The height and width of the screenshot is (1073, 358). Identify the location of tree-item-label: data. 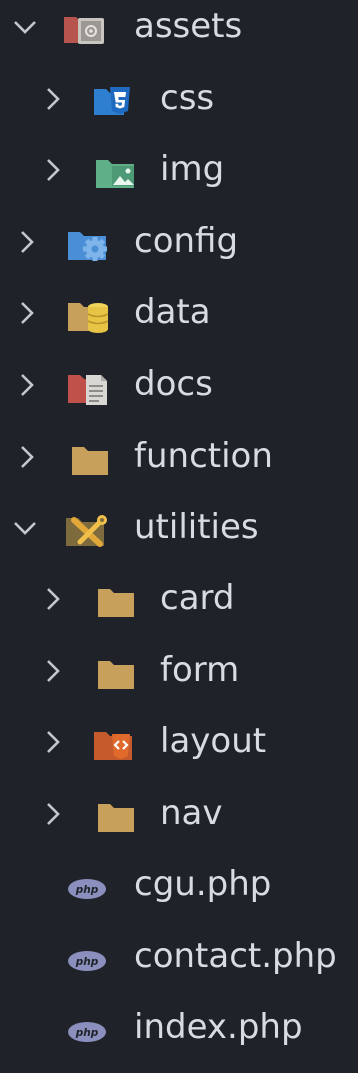
(172, 312).